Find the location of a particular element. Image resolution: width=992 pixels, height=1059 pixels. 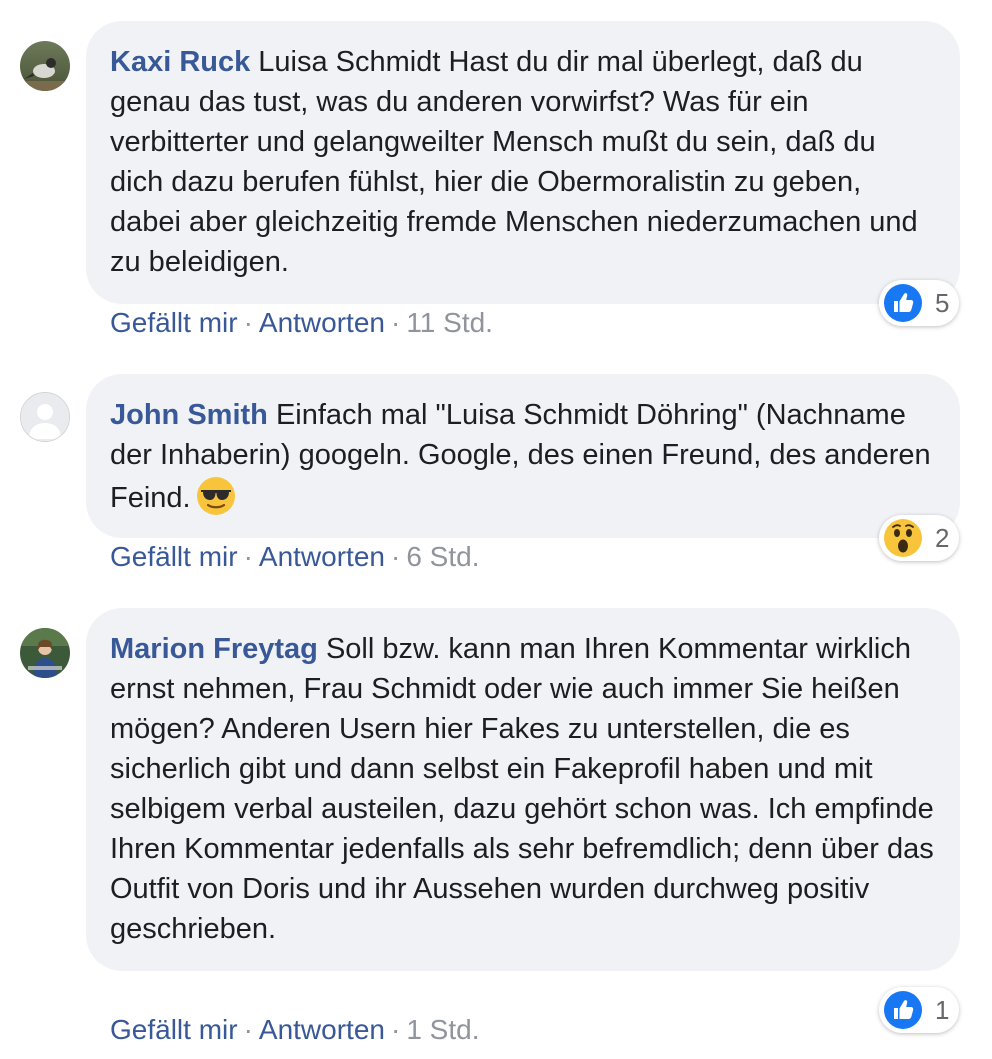

comment-timestamp: 1 Std. is located at coordinates (442, 1029).